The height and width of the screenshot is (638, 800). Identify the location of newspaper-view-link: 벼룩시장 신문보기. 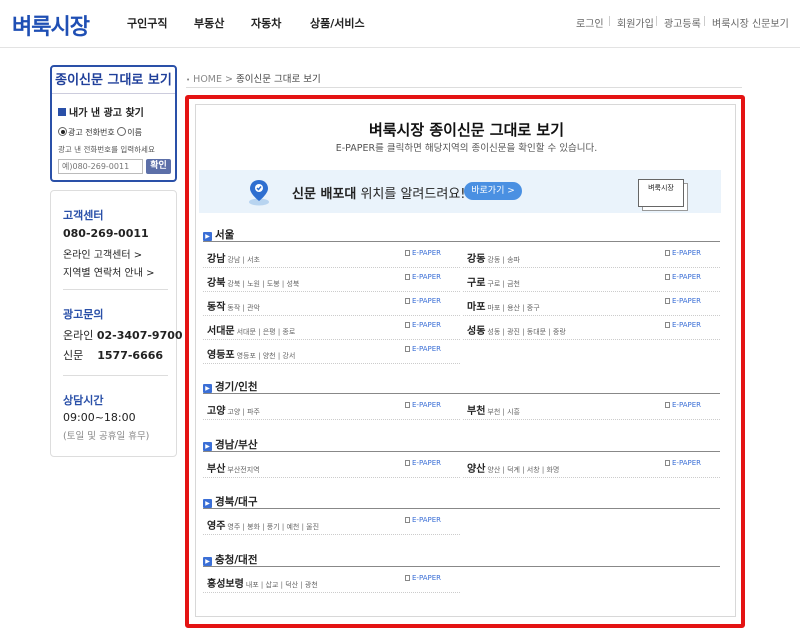
(750, 22).